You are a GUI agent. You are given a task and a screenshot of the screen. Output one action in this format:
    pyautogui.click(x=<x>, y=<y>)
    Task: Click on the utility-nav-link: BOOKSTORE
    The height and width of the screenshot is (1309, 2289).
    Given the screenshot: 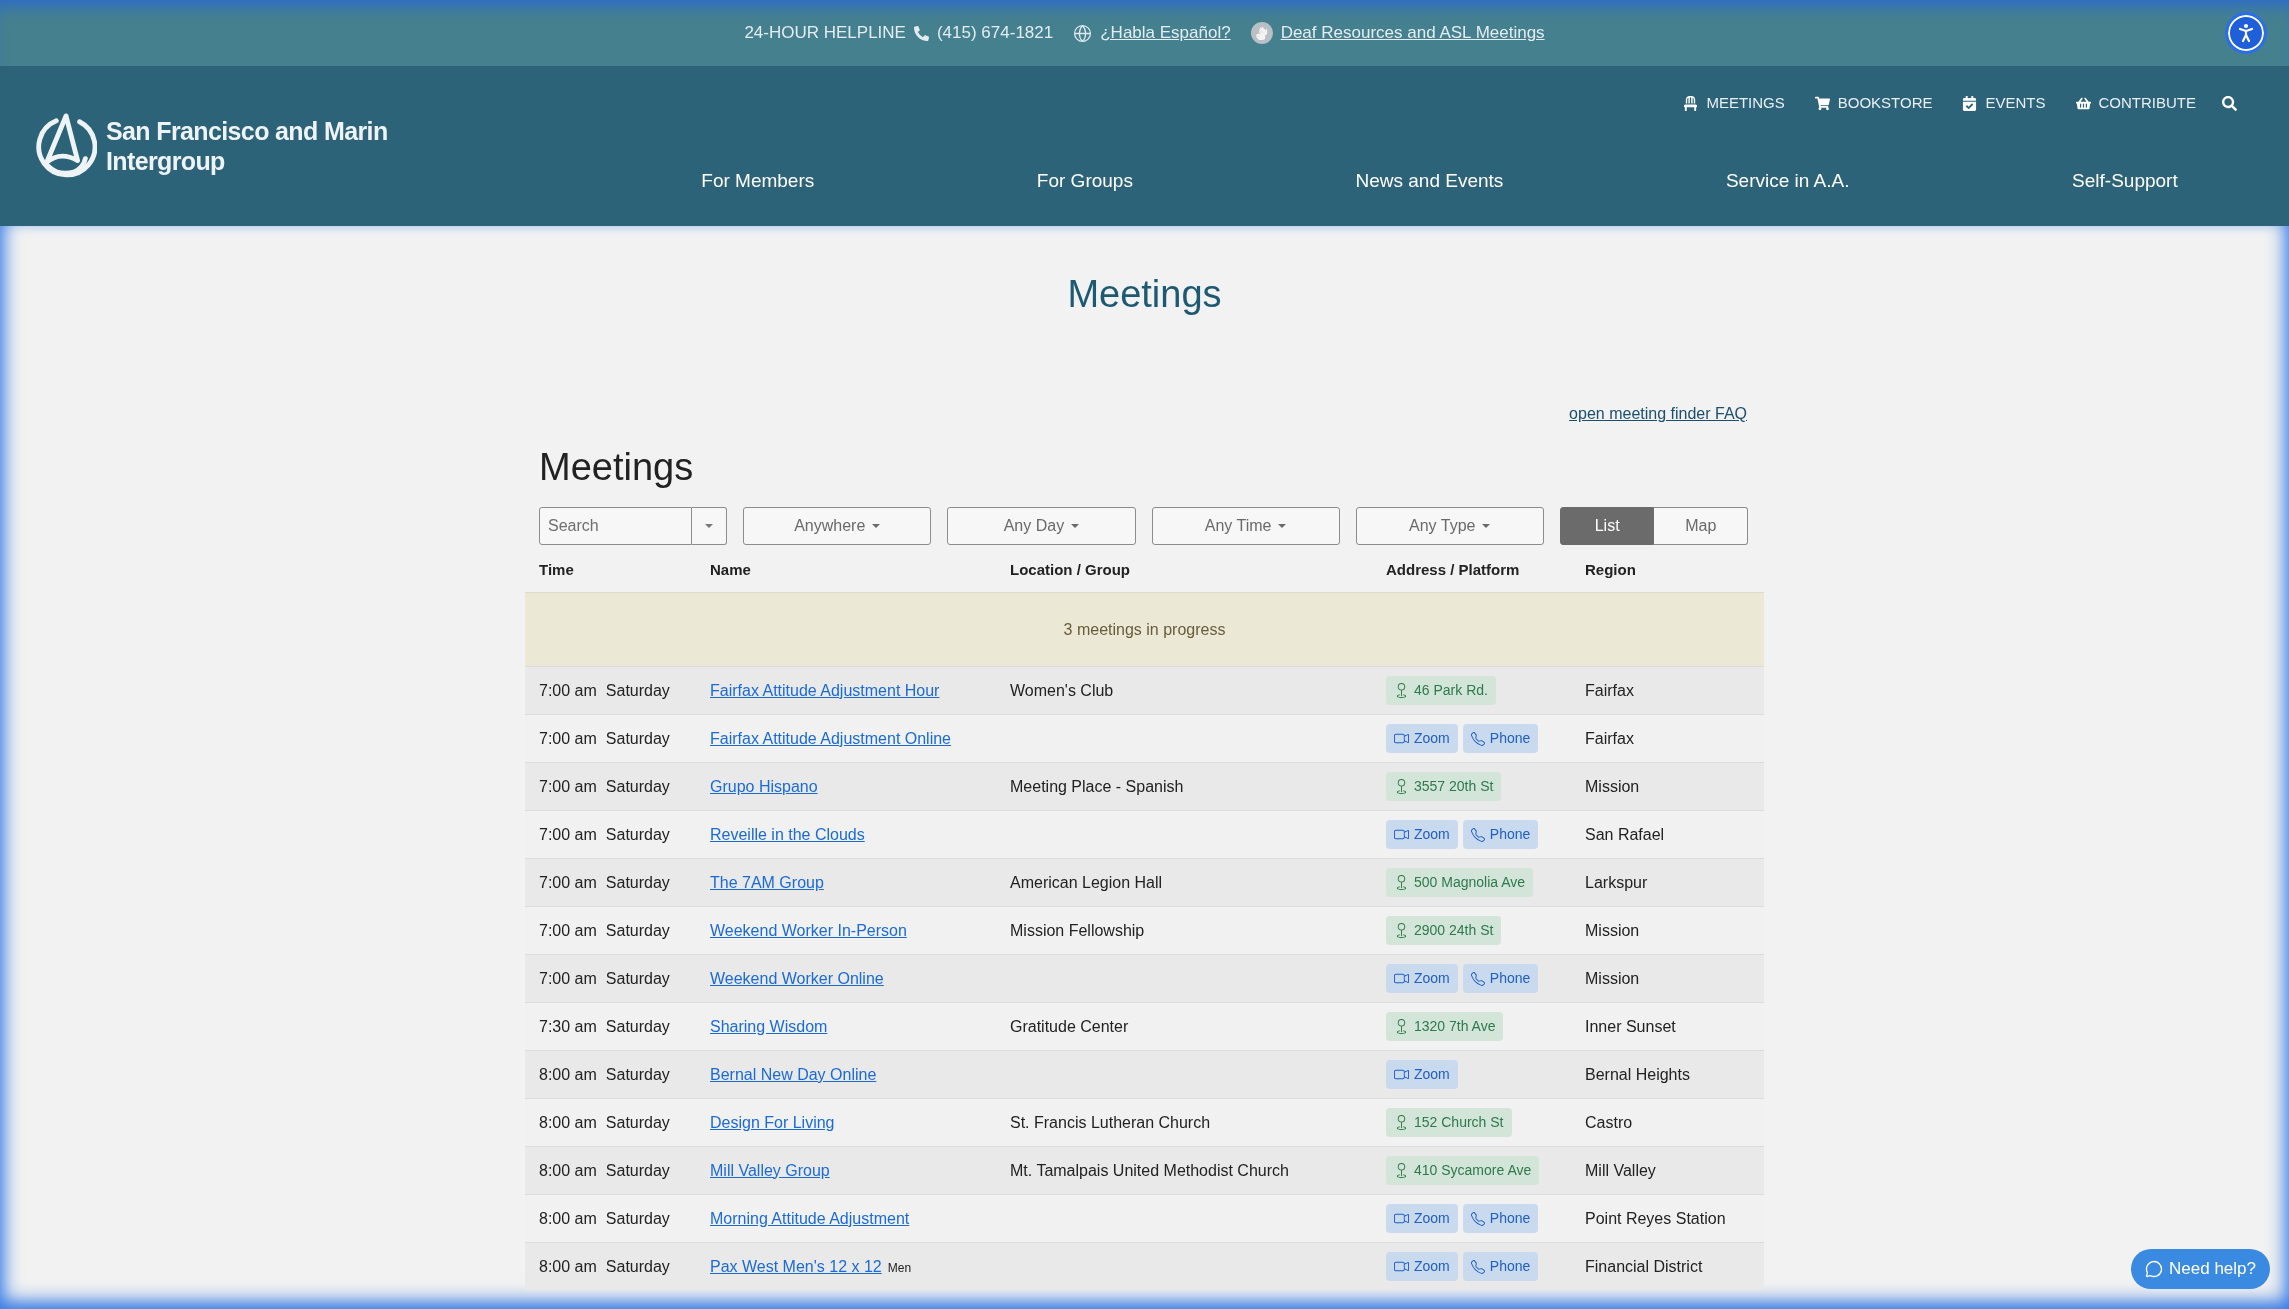 What is the action you would take?
    pyautogui.click(x=1873, y=103)
    